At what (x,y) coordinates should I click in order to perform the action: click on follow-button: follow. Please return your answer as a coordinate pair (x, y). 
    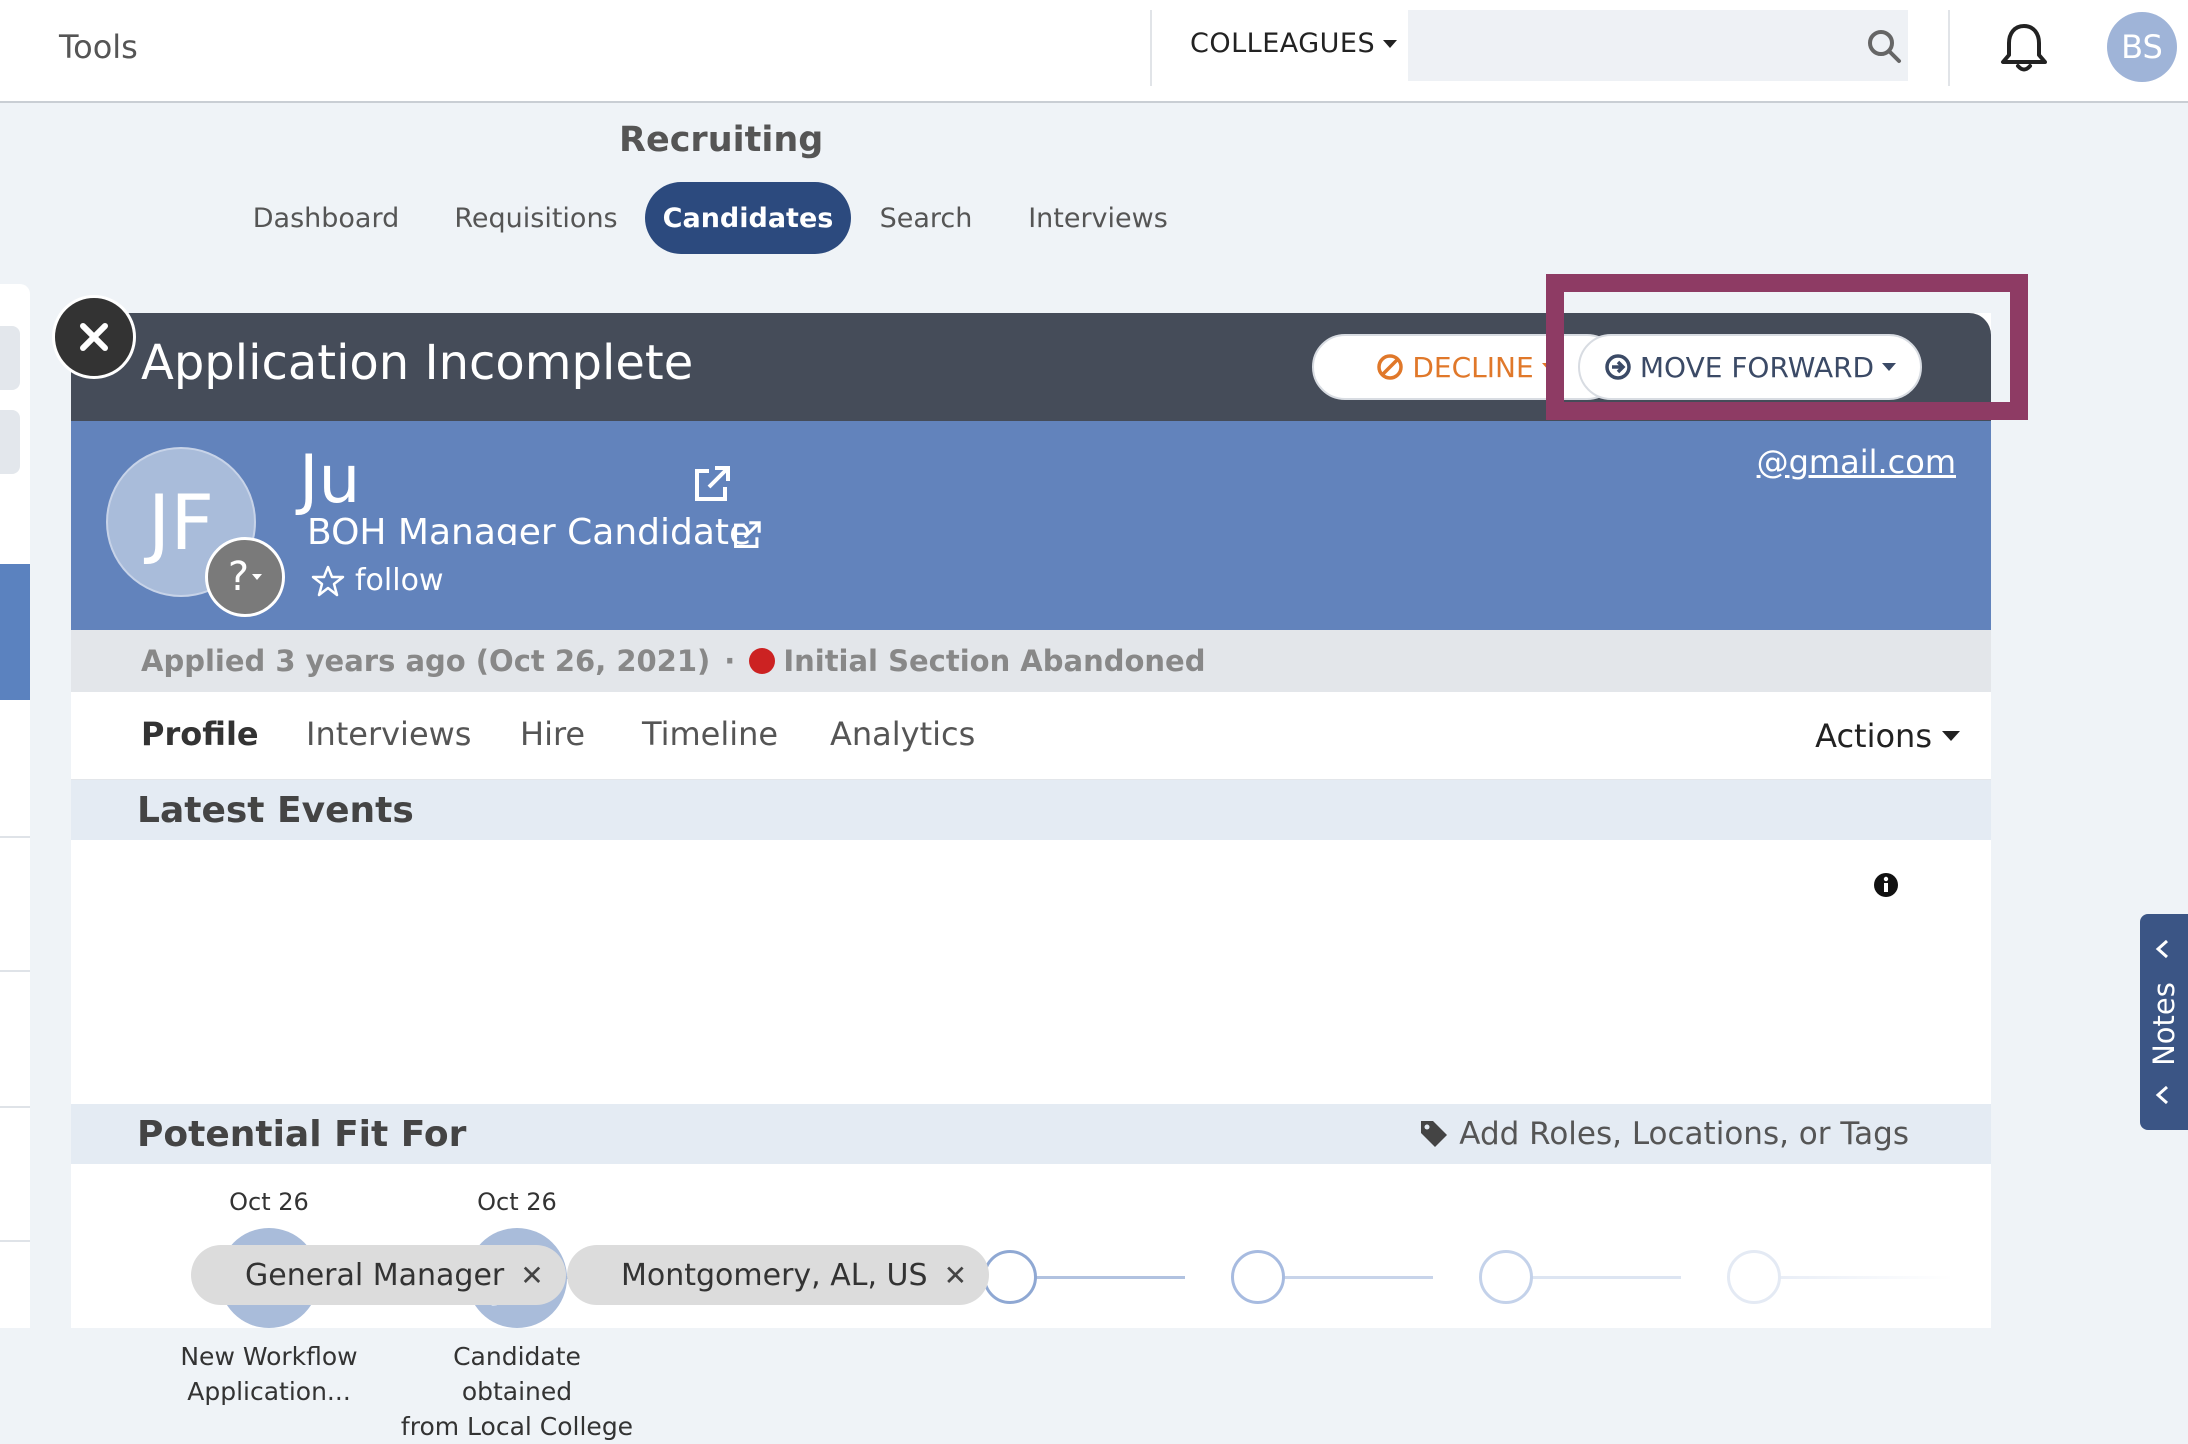
    Looking at the image, I should click on (377, 580).